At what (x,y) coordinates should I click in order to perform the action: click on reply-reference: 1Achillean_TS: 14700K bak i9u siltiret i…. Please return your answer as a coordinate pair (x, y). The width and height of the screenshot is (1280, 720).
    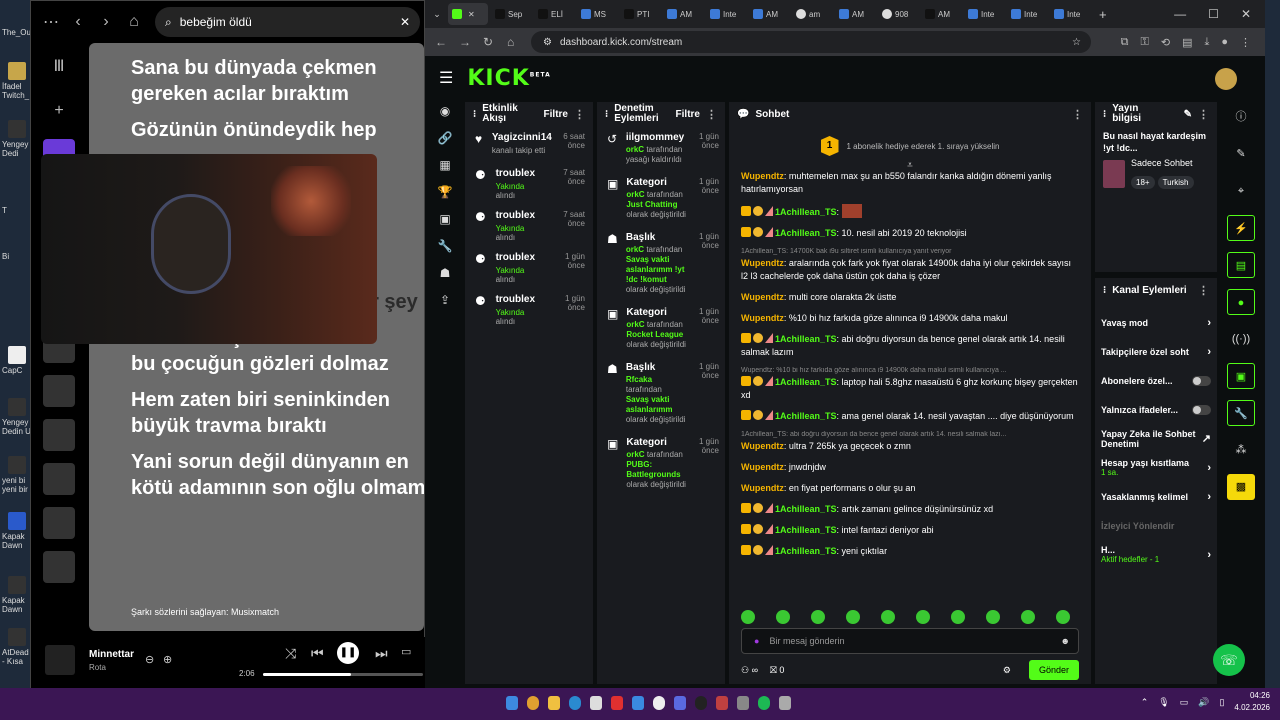
    Looking at the image, I should click on (910, 251).